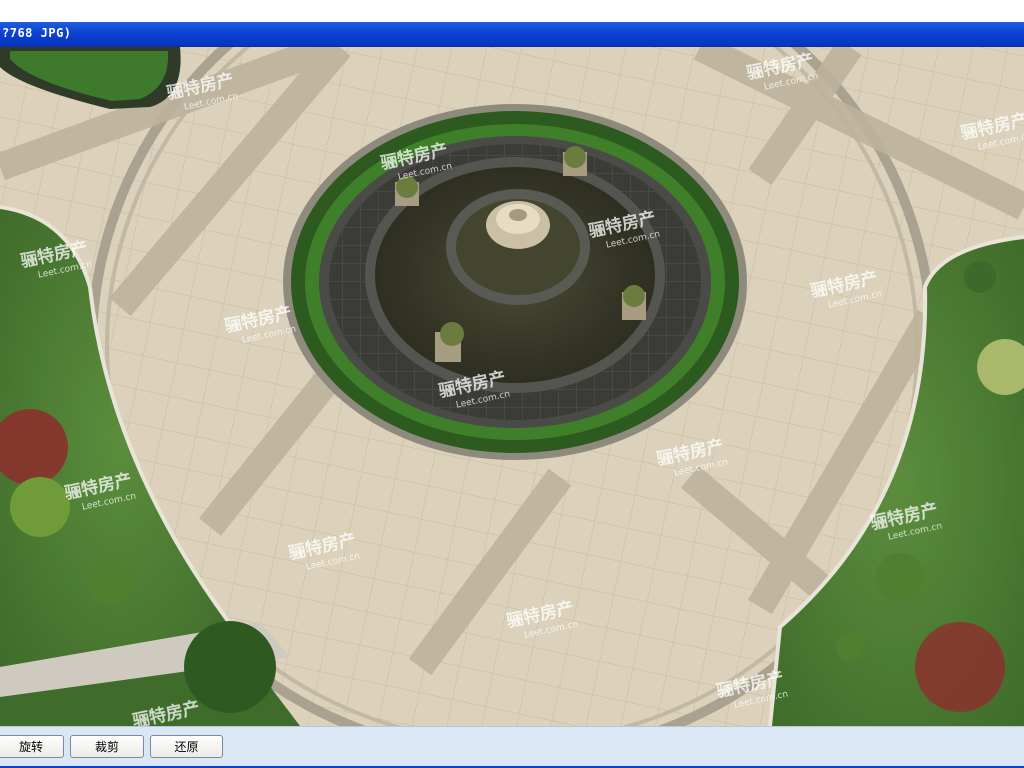 This screenshot has width=1024, height=768. I want to click on window-title: ?768 JPG), so click(37, 33).